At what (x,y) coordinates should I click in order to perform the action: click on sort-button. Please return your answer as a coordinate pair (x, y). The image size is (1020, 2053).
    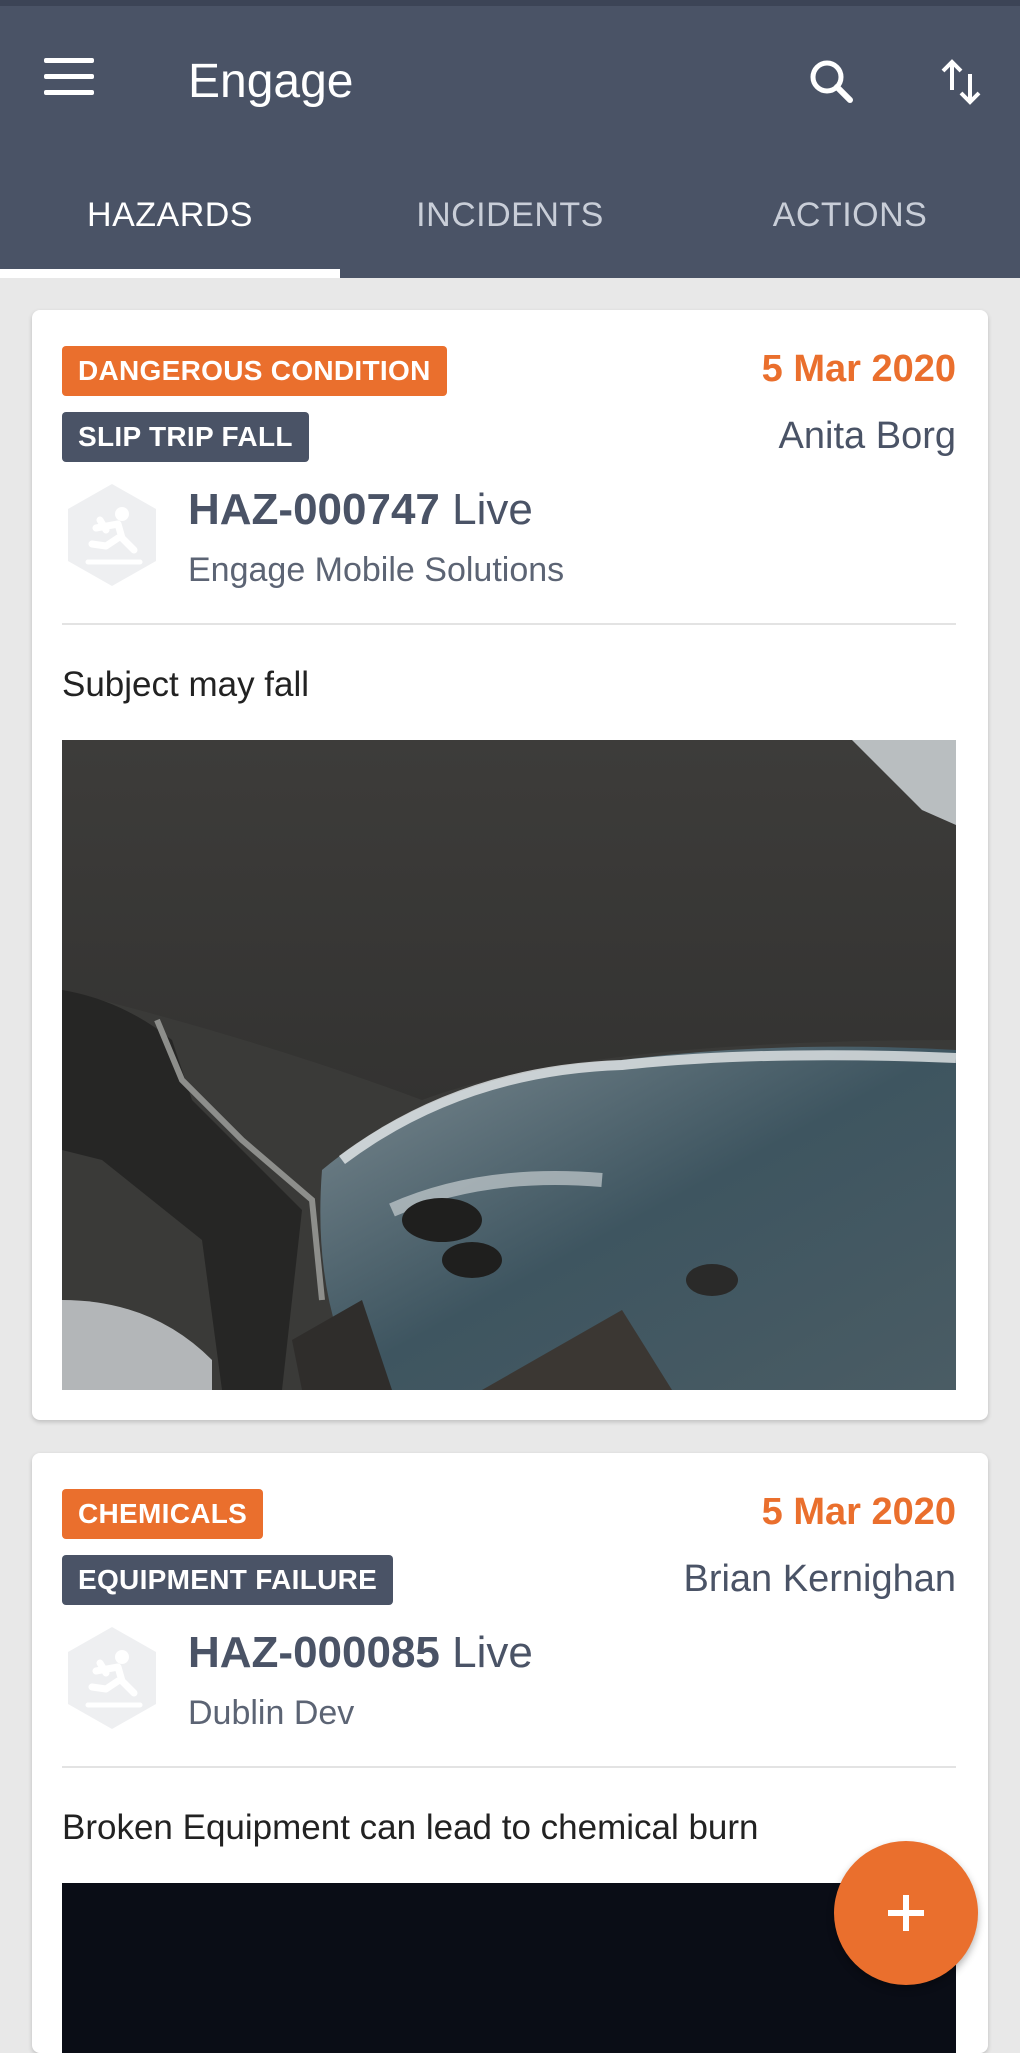
    Looking at the image, I should click on (960, 82).